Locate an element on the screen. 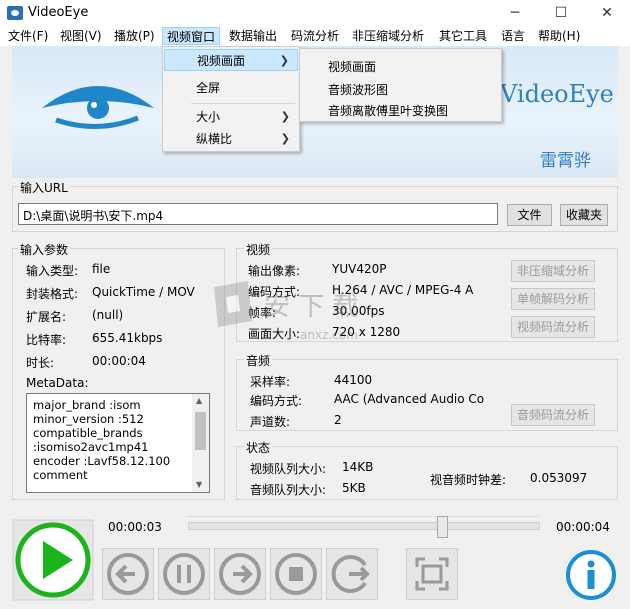 This screenshot has width=630, height=609. video-value: YUV420P is located at coordinates (359, 269).